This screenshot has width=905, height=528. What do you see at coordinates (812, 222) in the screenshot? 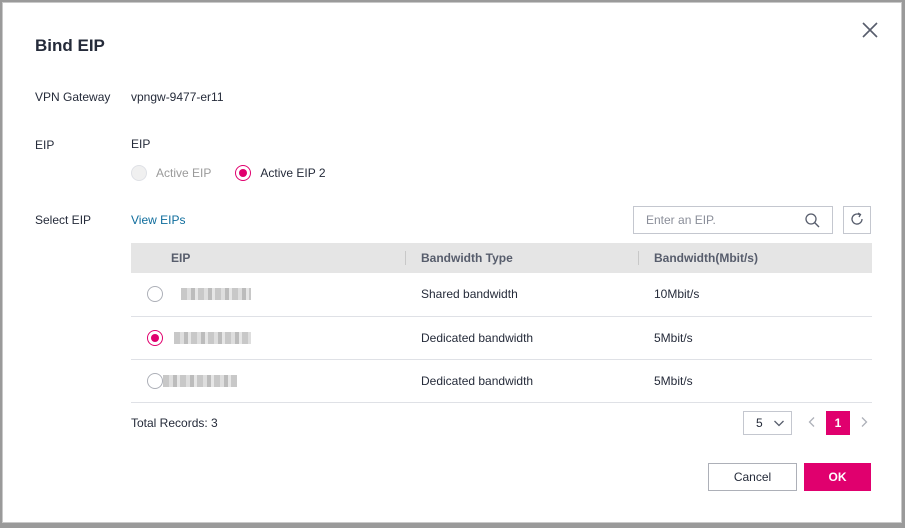
I see `search-icon` at bounding box center [812, 222].